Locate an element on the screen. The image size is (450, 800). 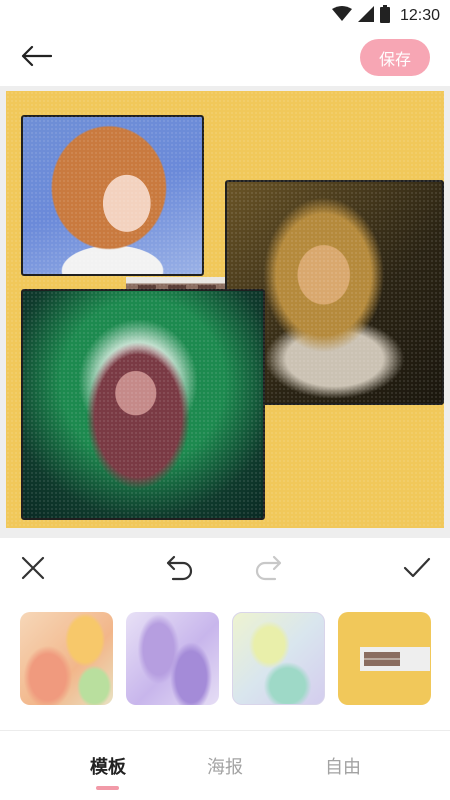
template-watercolor-pastel is located at coordinates (278, 658).